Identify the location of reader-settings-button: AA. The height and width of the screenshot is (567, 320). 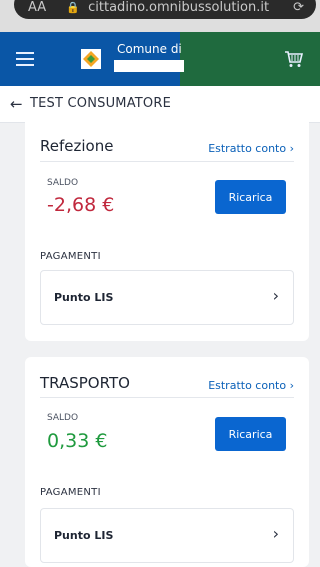
(37, 7).